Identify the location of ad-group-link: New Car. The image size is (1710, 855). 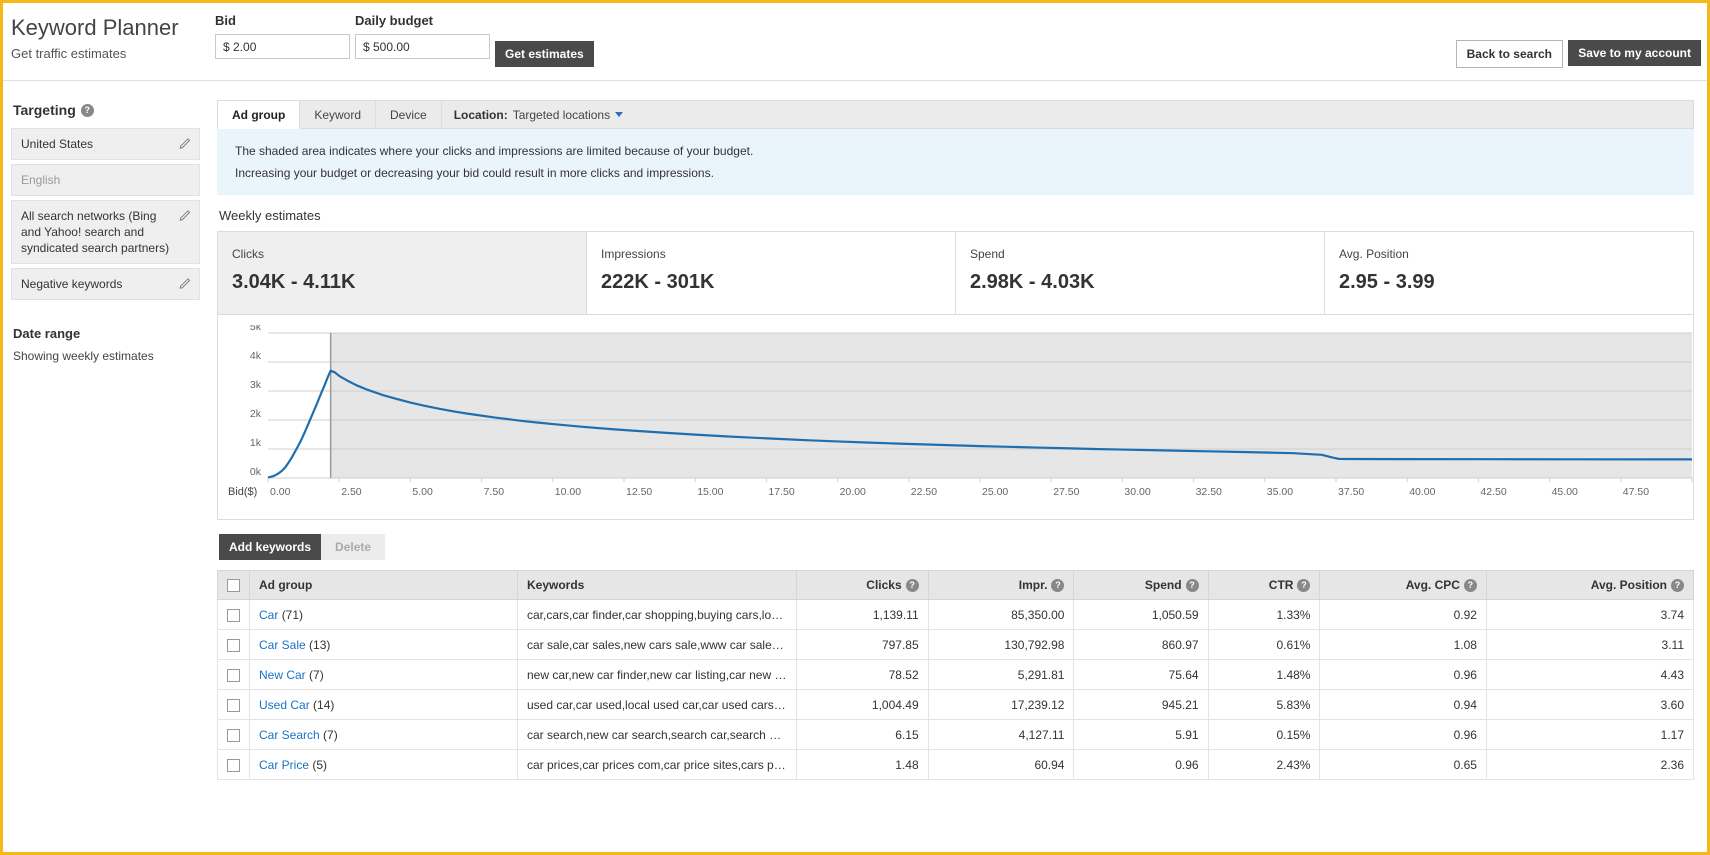
(282, 675).